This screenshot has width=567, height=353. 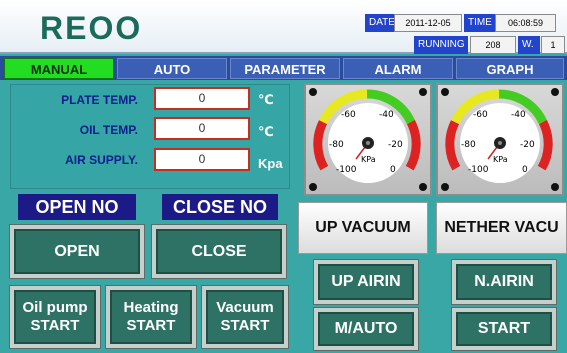 What do you see at coordinates (245, 317) in the screenshot?
I see `vacuum-start-button: Vacuum START` at bounding box center [245, 317].